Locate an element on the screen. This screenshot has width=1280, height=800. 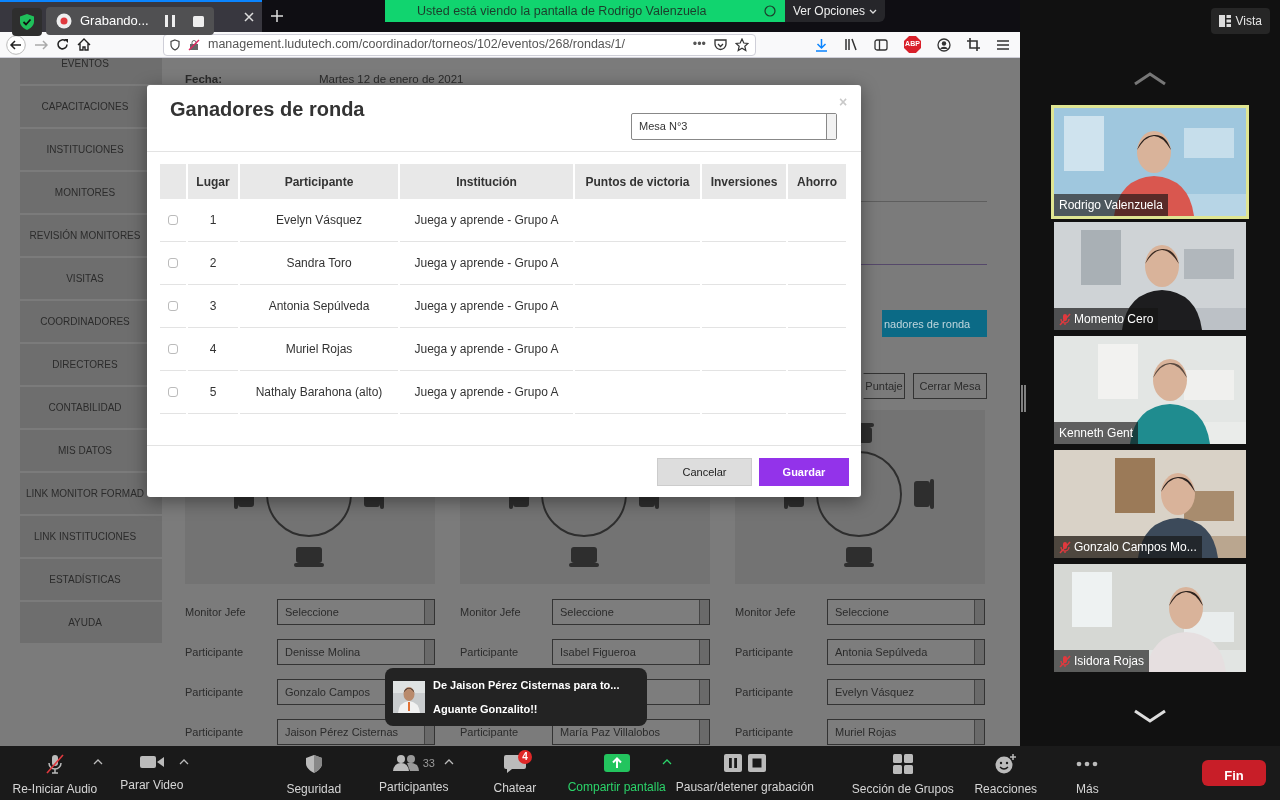
resize-handle-icon is located at coordinates (1023, 398).